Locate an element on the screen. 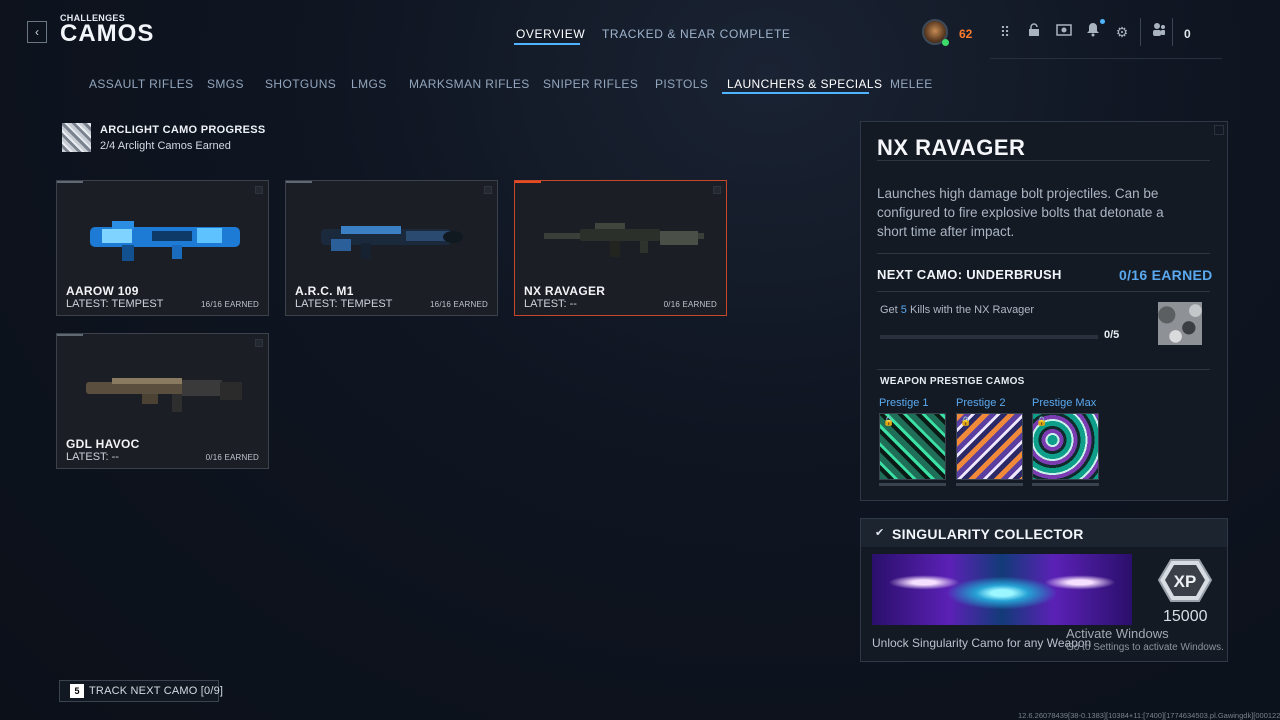  tab-overview: OVERVIEW is located at coordinates (550, 34).